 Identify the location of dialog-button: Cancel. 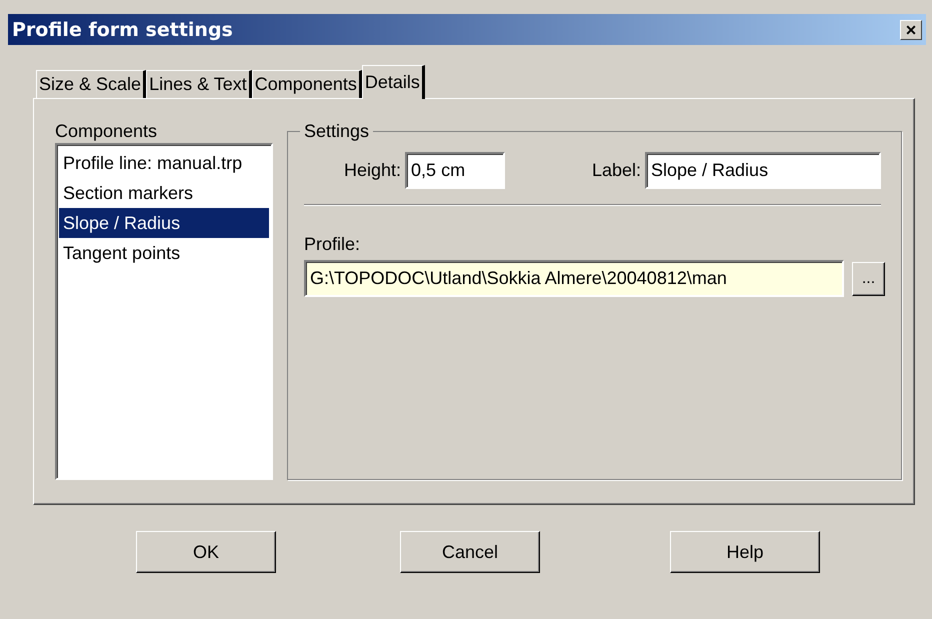
(470, 552).